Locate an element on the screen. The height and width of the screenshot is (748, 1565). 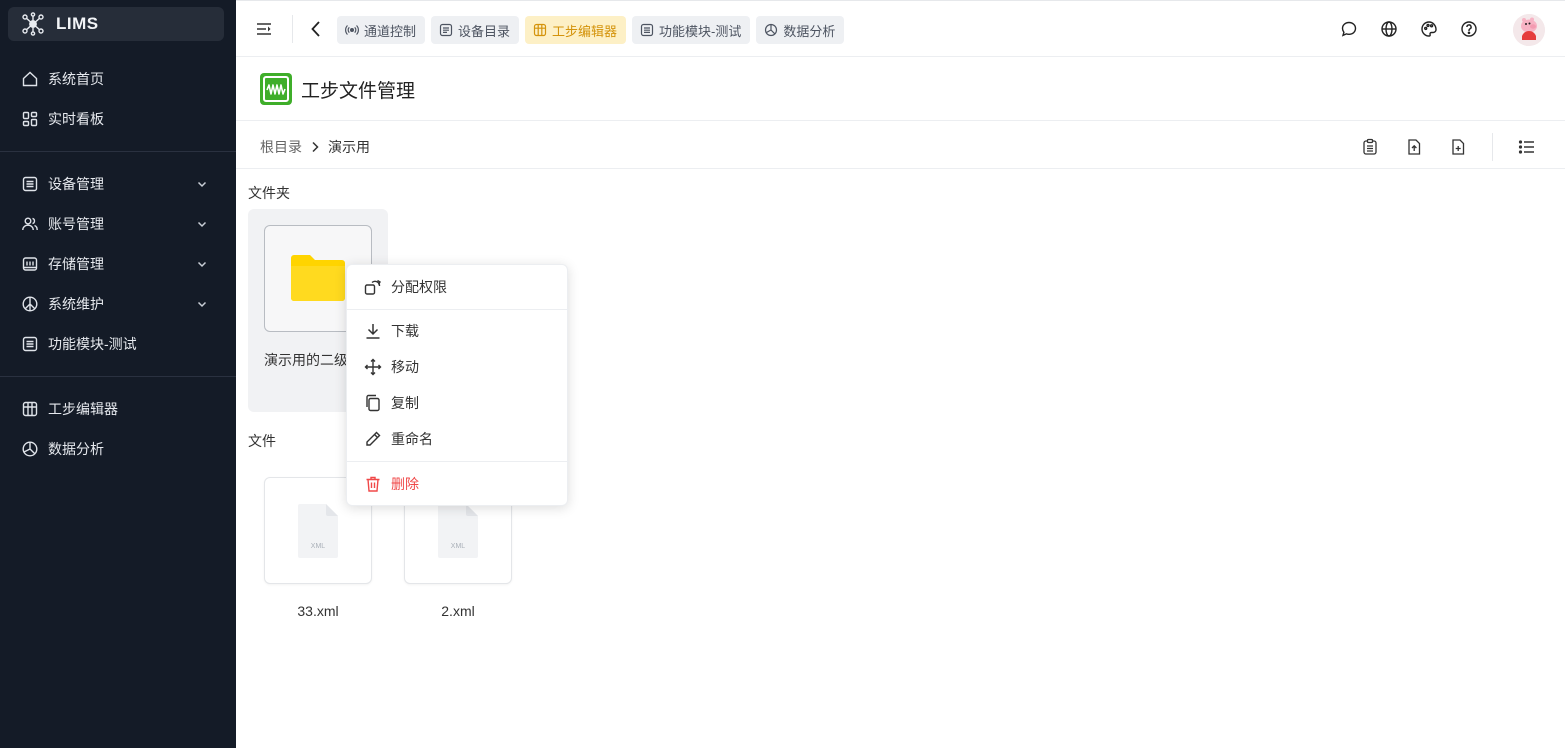
sidebar-item-storage-management: 存储管理 is located at coordinates (118, 264).